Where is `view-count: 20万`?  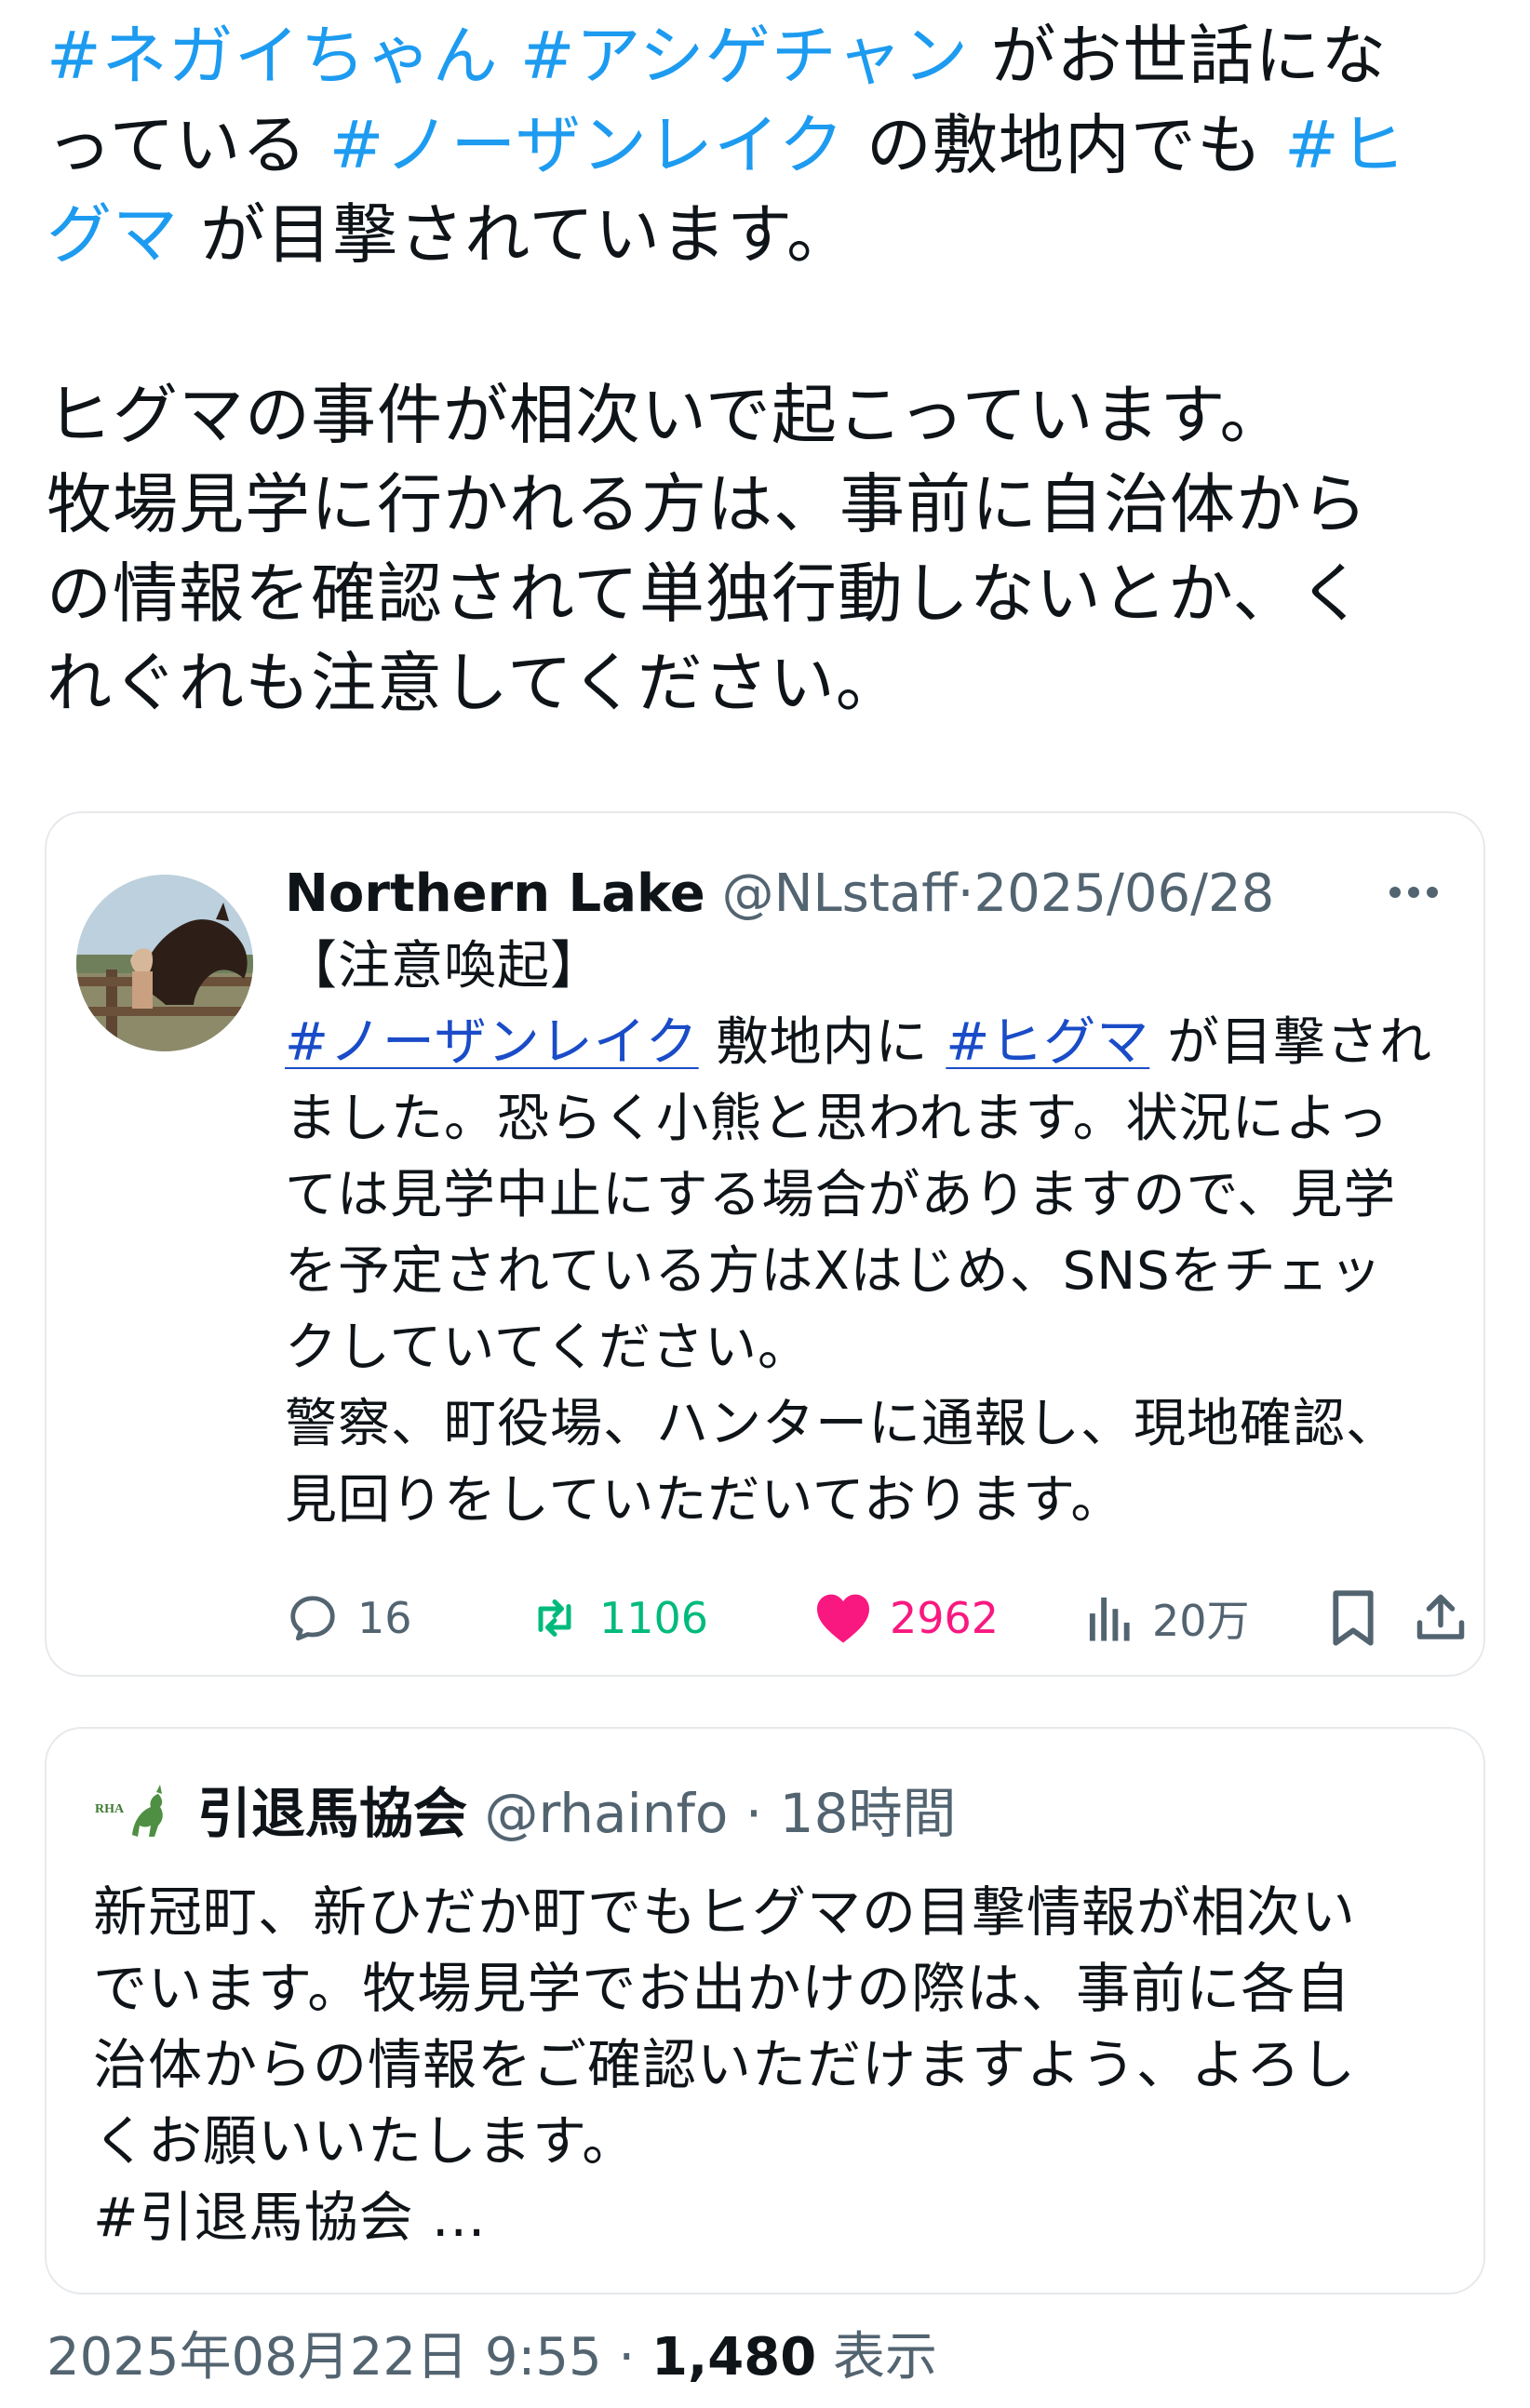
view-count: 20万 is located at coordinates (1201, 1621).